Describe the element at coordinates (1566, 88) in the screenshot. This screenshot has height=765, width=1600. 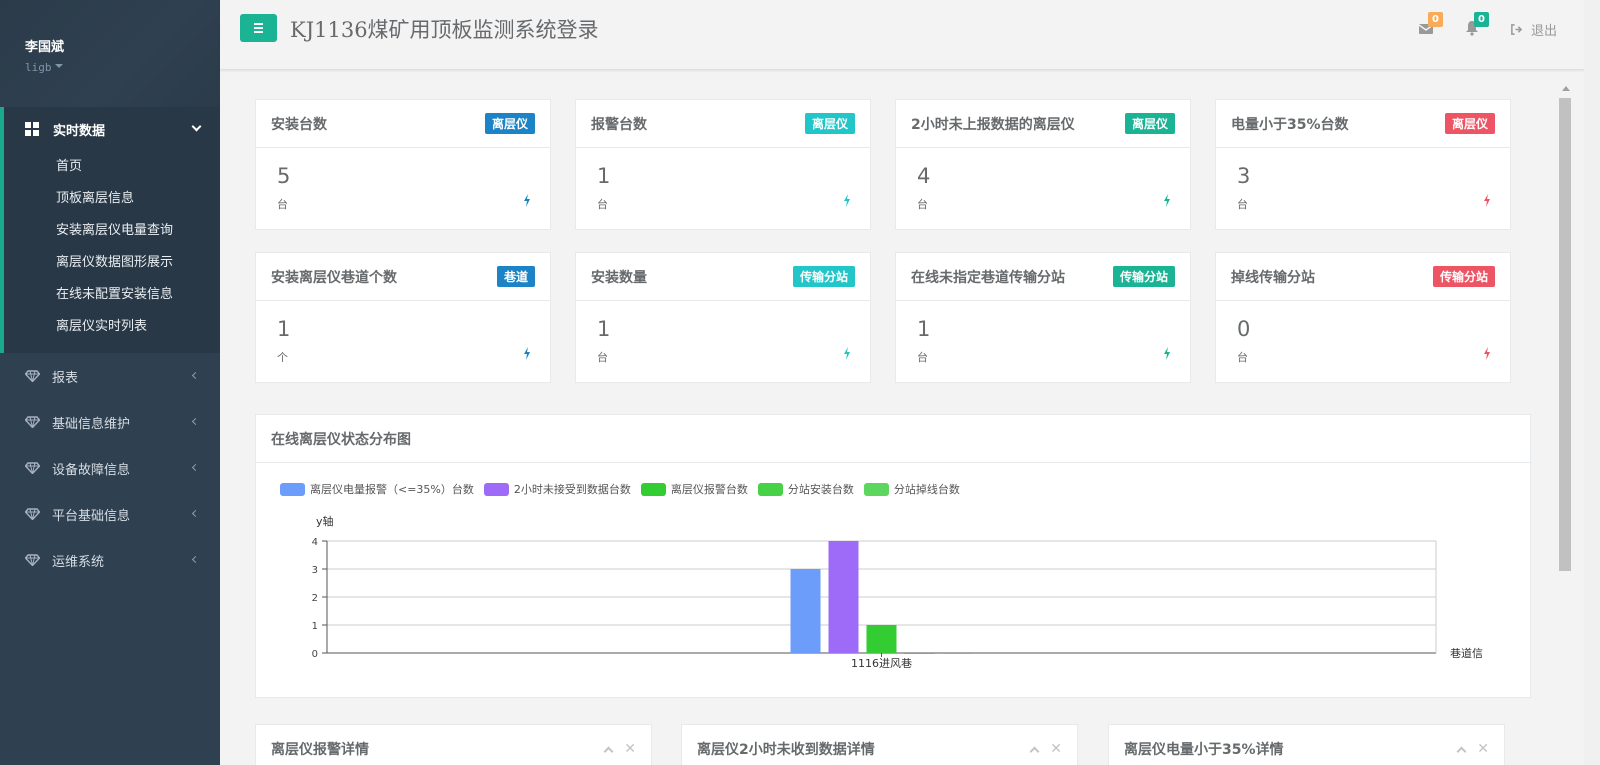
I see `scroll-up-arrow` at that location.